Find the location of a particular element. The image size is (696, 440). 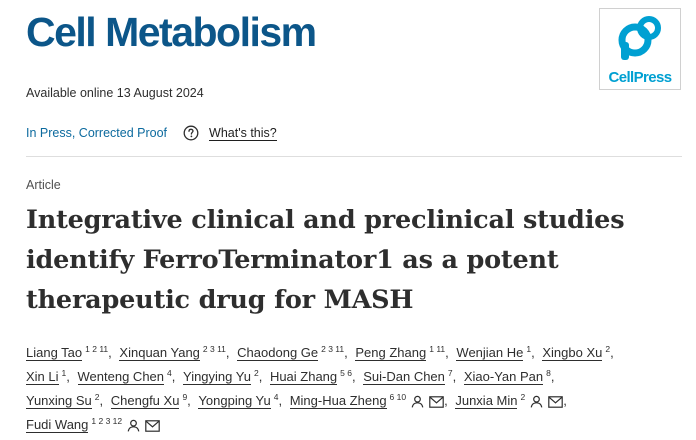

author-name: Junxia Min is located at coordinates (486, 401).